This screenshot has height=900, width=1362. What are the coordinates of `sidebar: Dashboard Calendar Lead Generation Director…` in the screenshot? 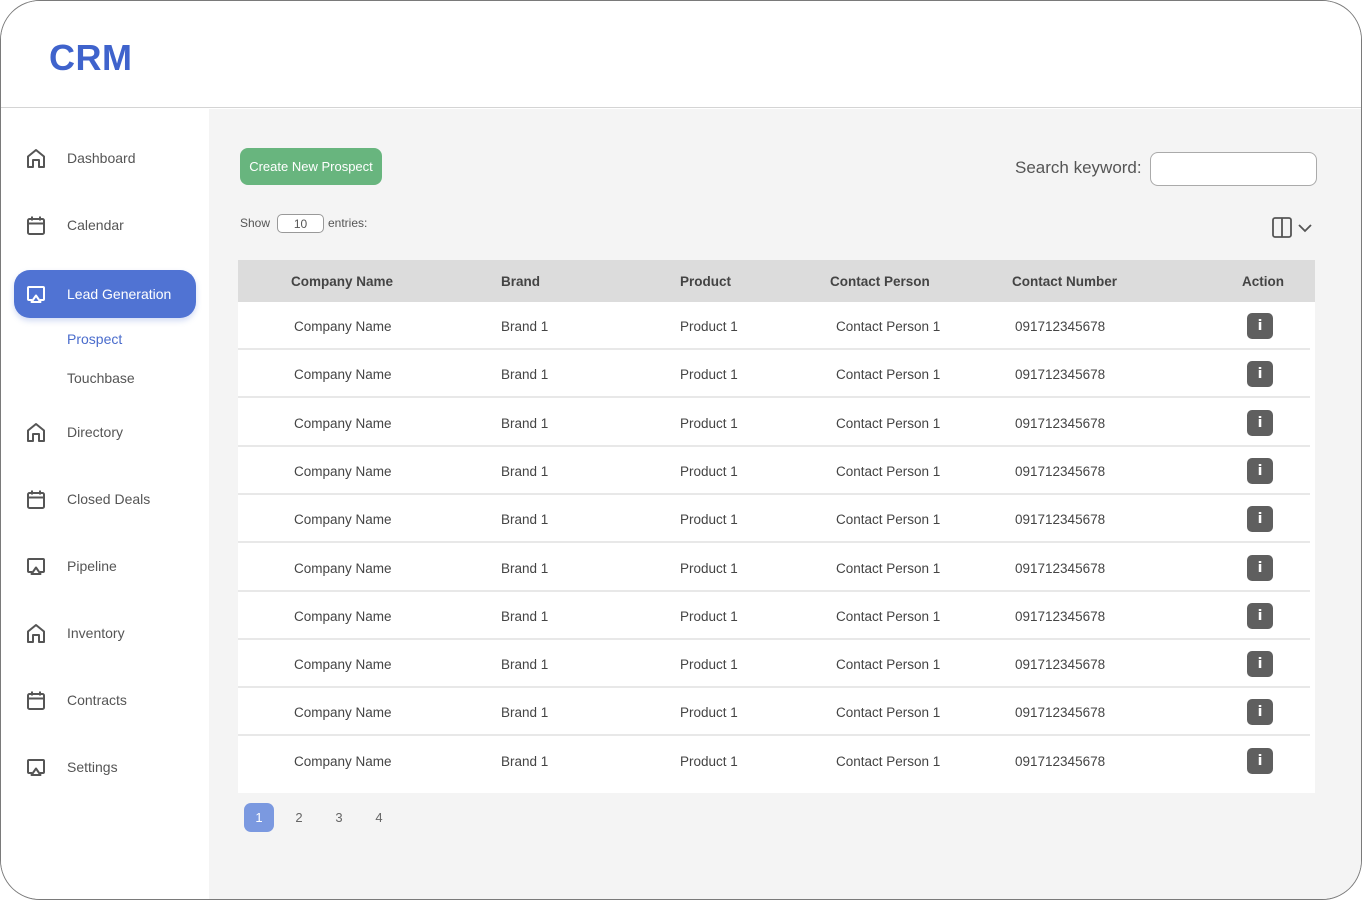 It's located at (104, 504).